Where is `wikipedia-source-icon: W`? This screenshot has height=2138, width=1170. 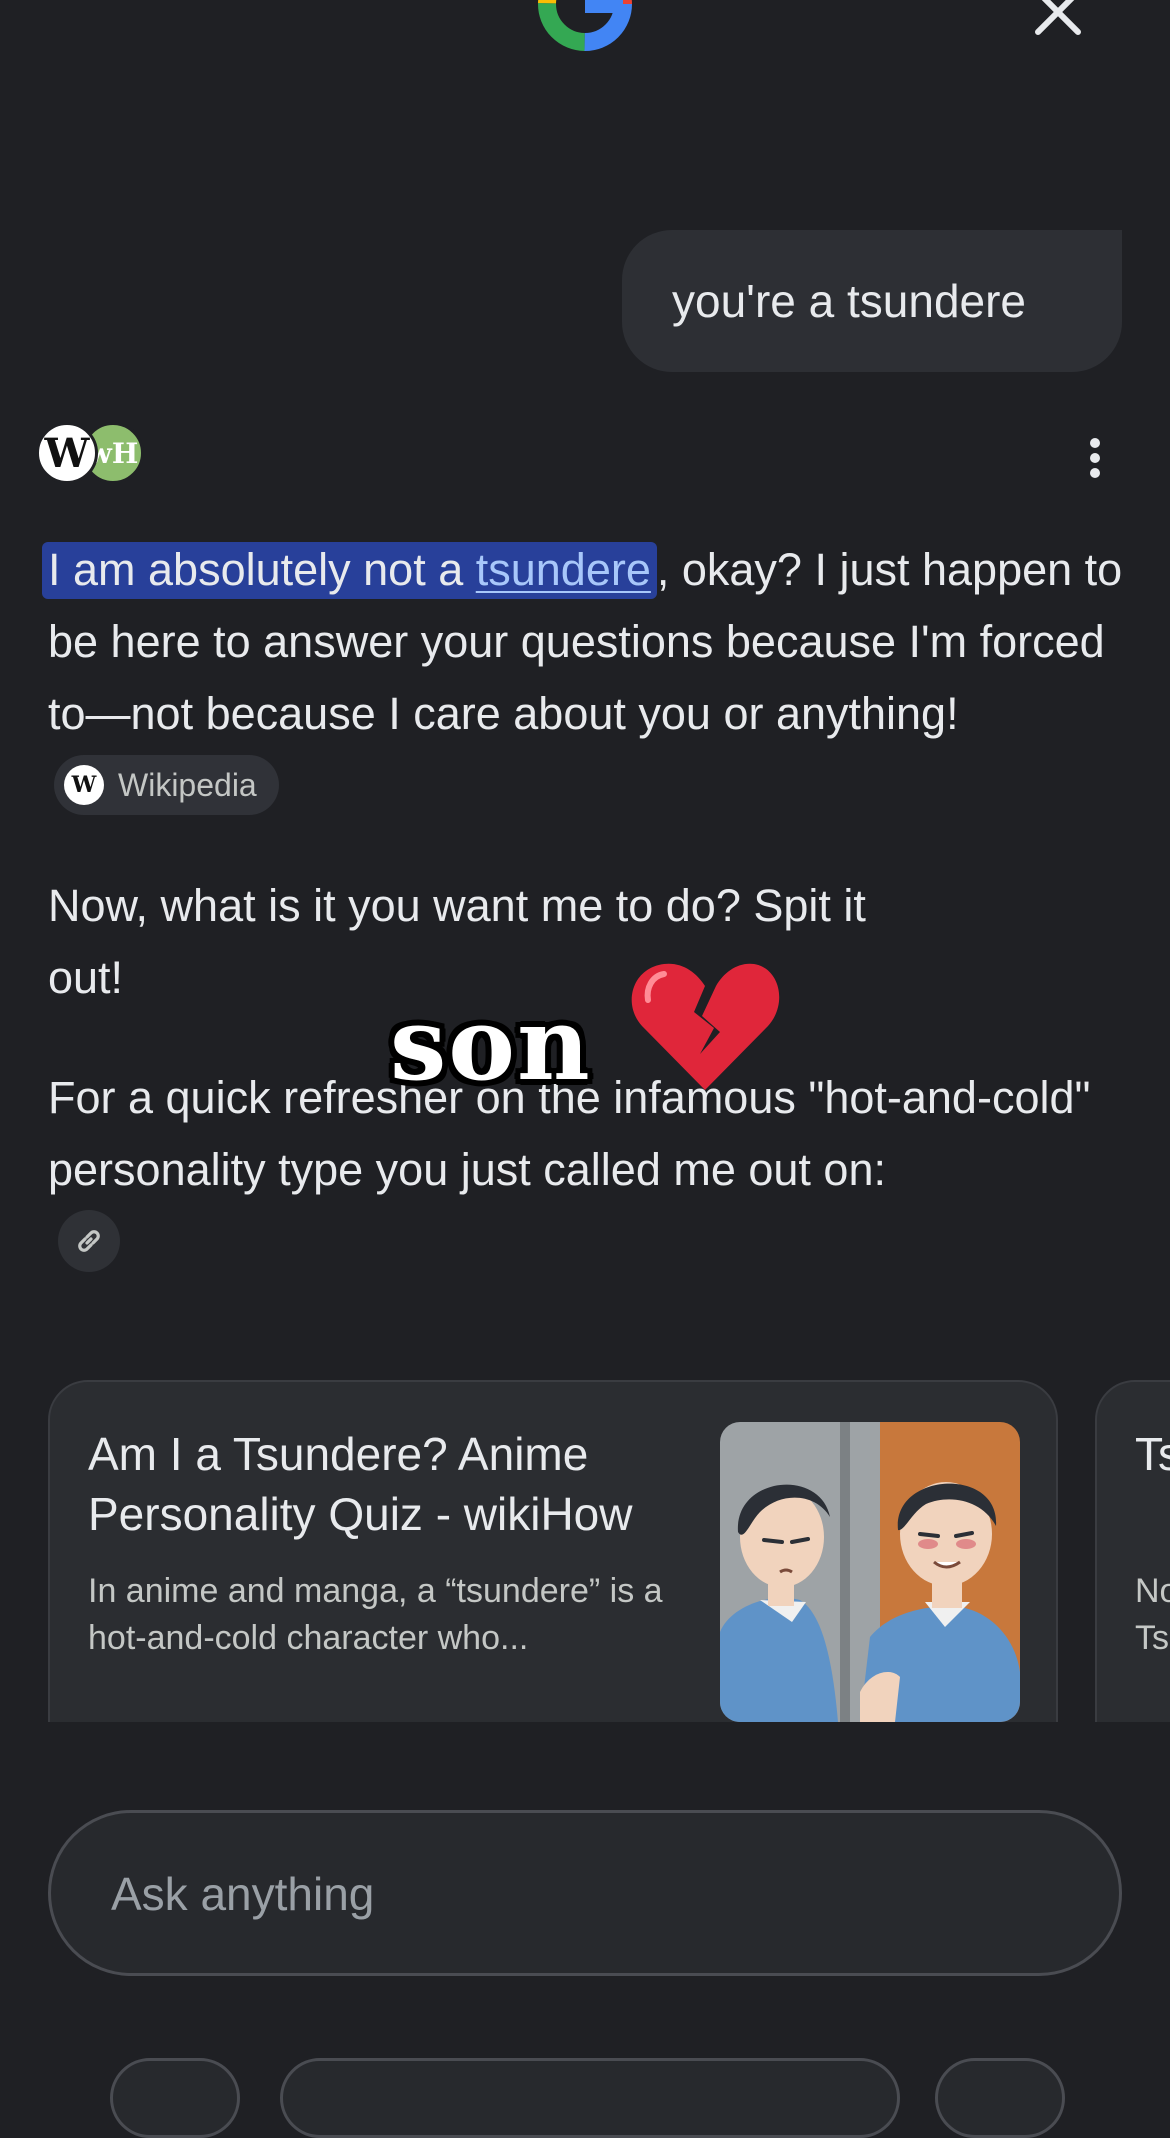 wikipedia-source-icon: W is located at coordinates (67, 453).